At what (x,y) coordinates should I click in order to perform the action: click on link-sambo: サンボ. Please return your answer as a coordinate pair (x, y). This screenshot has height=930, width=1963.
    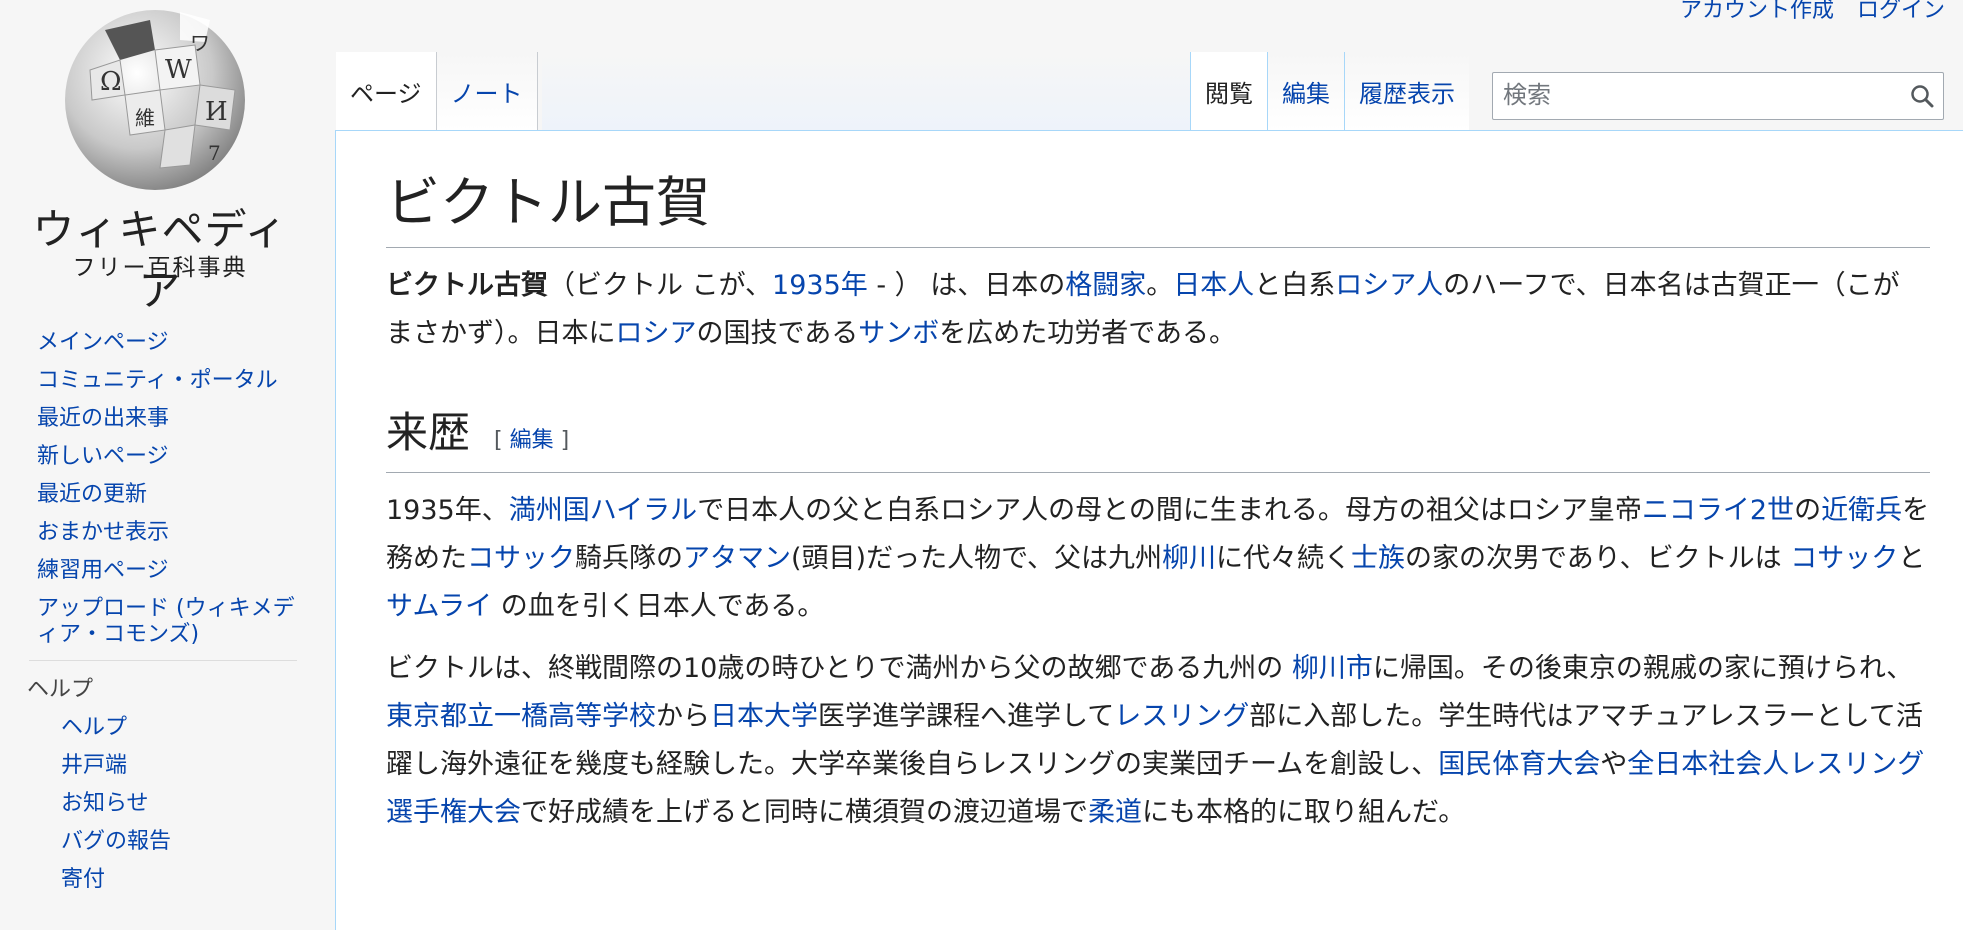
    Looking at the image, I should click on (898, 333).